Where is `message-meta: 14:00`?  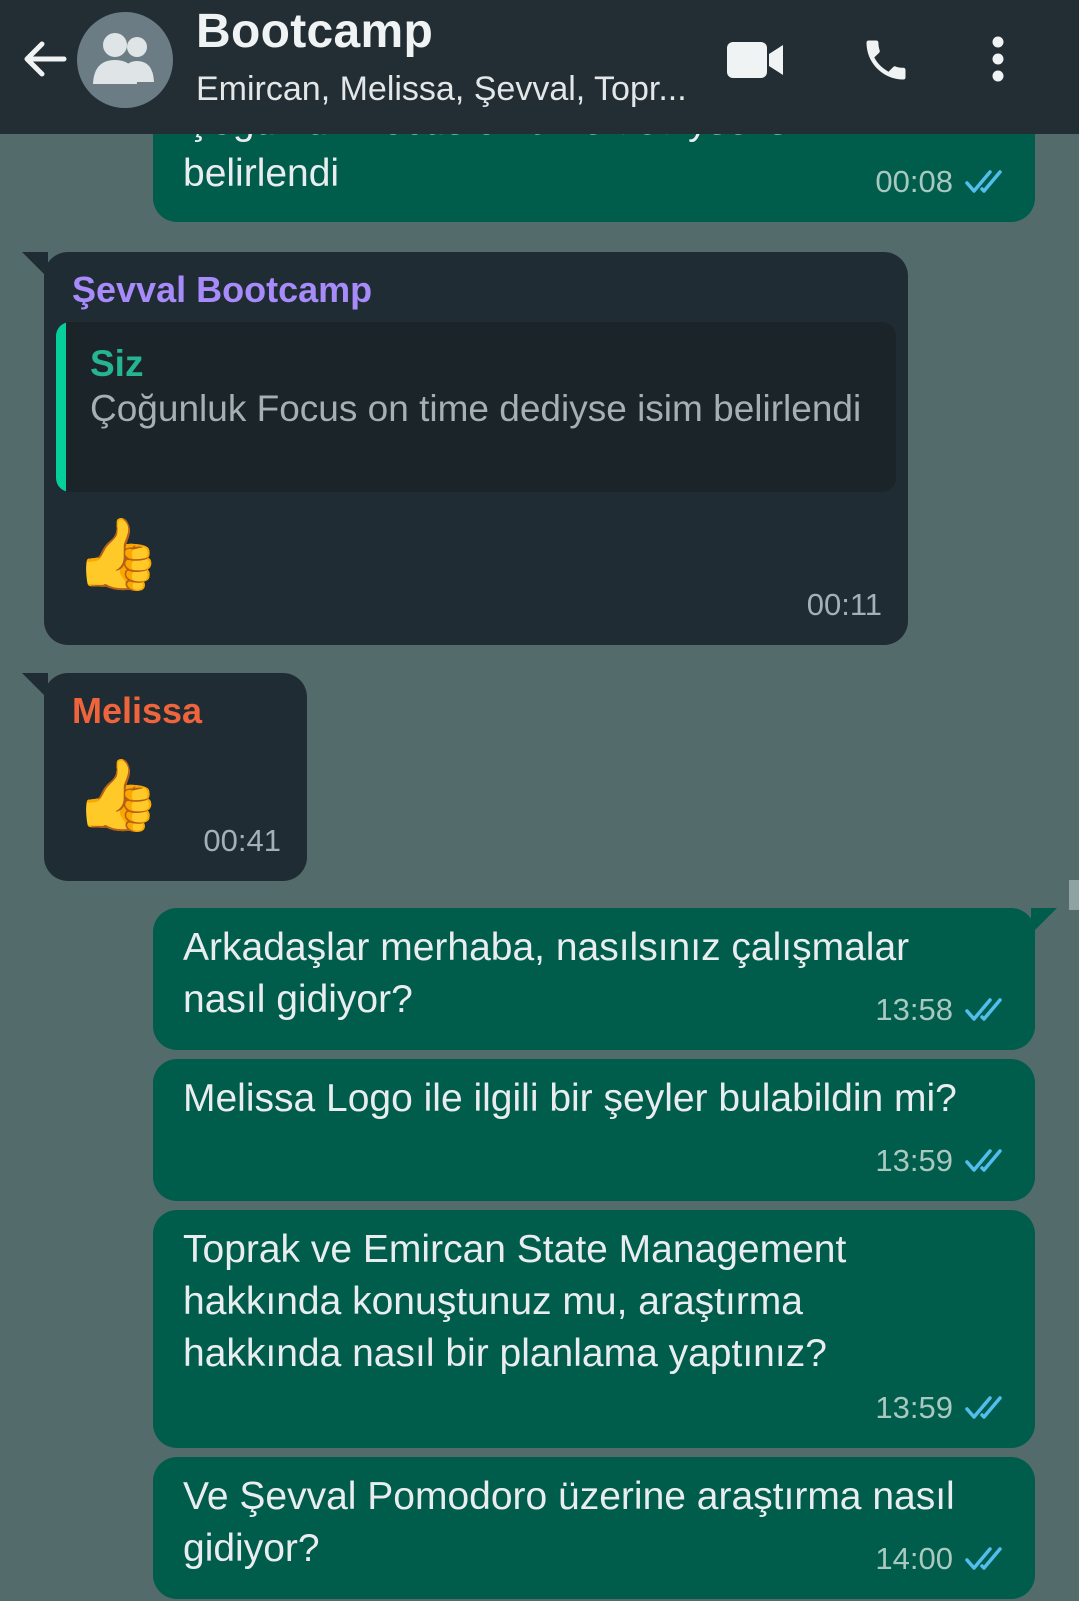
message-meta: 14:00 is located at coordinates (942, 1559).